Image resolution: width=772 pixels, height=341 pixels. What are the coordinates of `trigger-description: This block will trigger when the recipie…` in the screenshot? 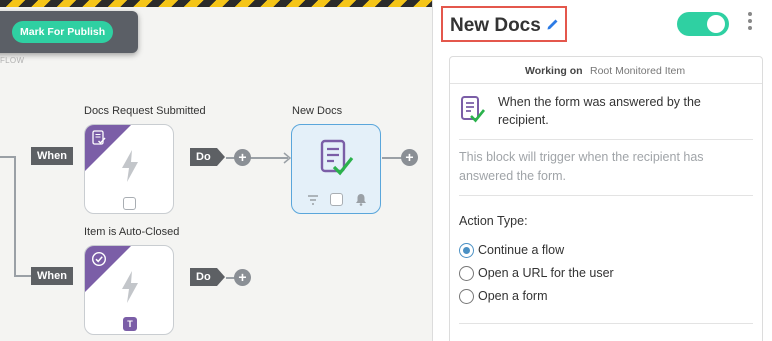 It's located at (581, 166).